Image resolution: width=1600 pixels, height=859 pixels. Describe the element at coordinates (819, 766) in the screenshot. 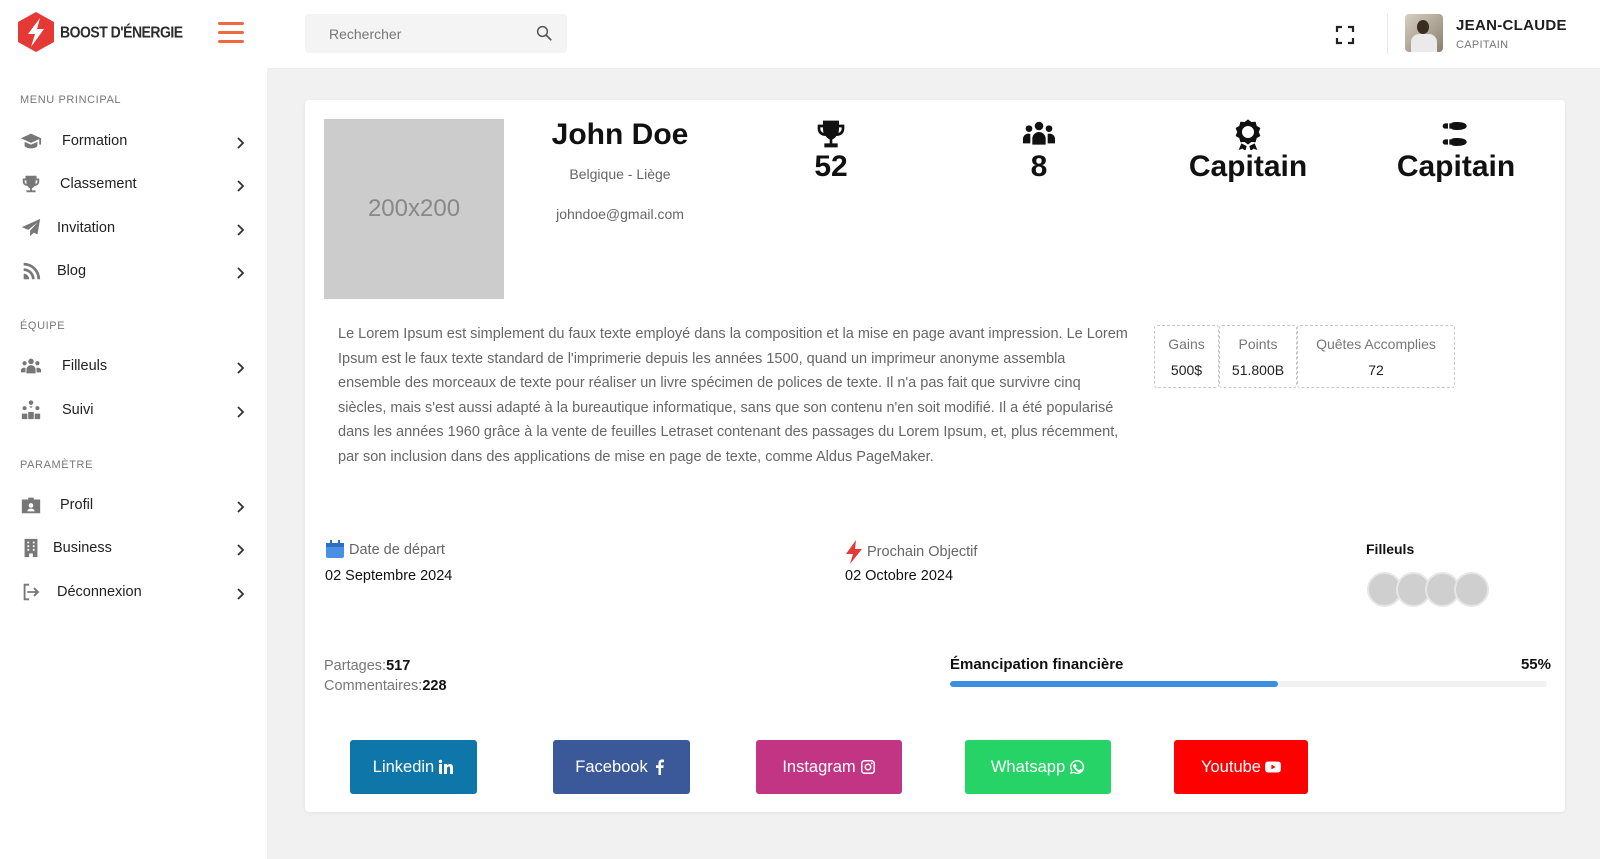

I see `social-label: Instagram` at that location.